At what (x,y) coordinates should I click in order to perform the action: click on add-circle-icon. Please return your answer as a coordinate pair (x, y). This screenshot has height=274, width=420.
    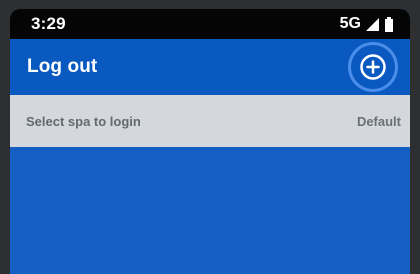
    Looking at the image, I should click on (373, 67).